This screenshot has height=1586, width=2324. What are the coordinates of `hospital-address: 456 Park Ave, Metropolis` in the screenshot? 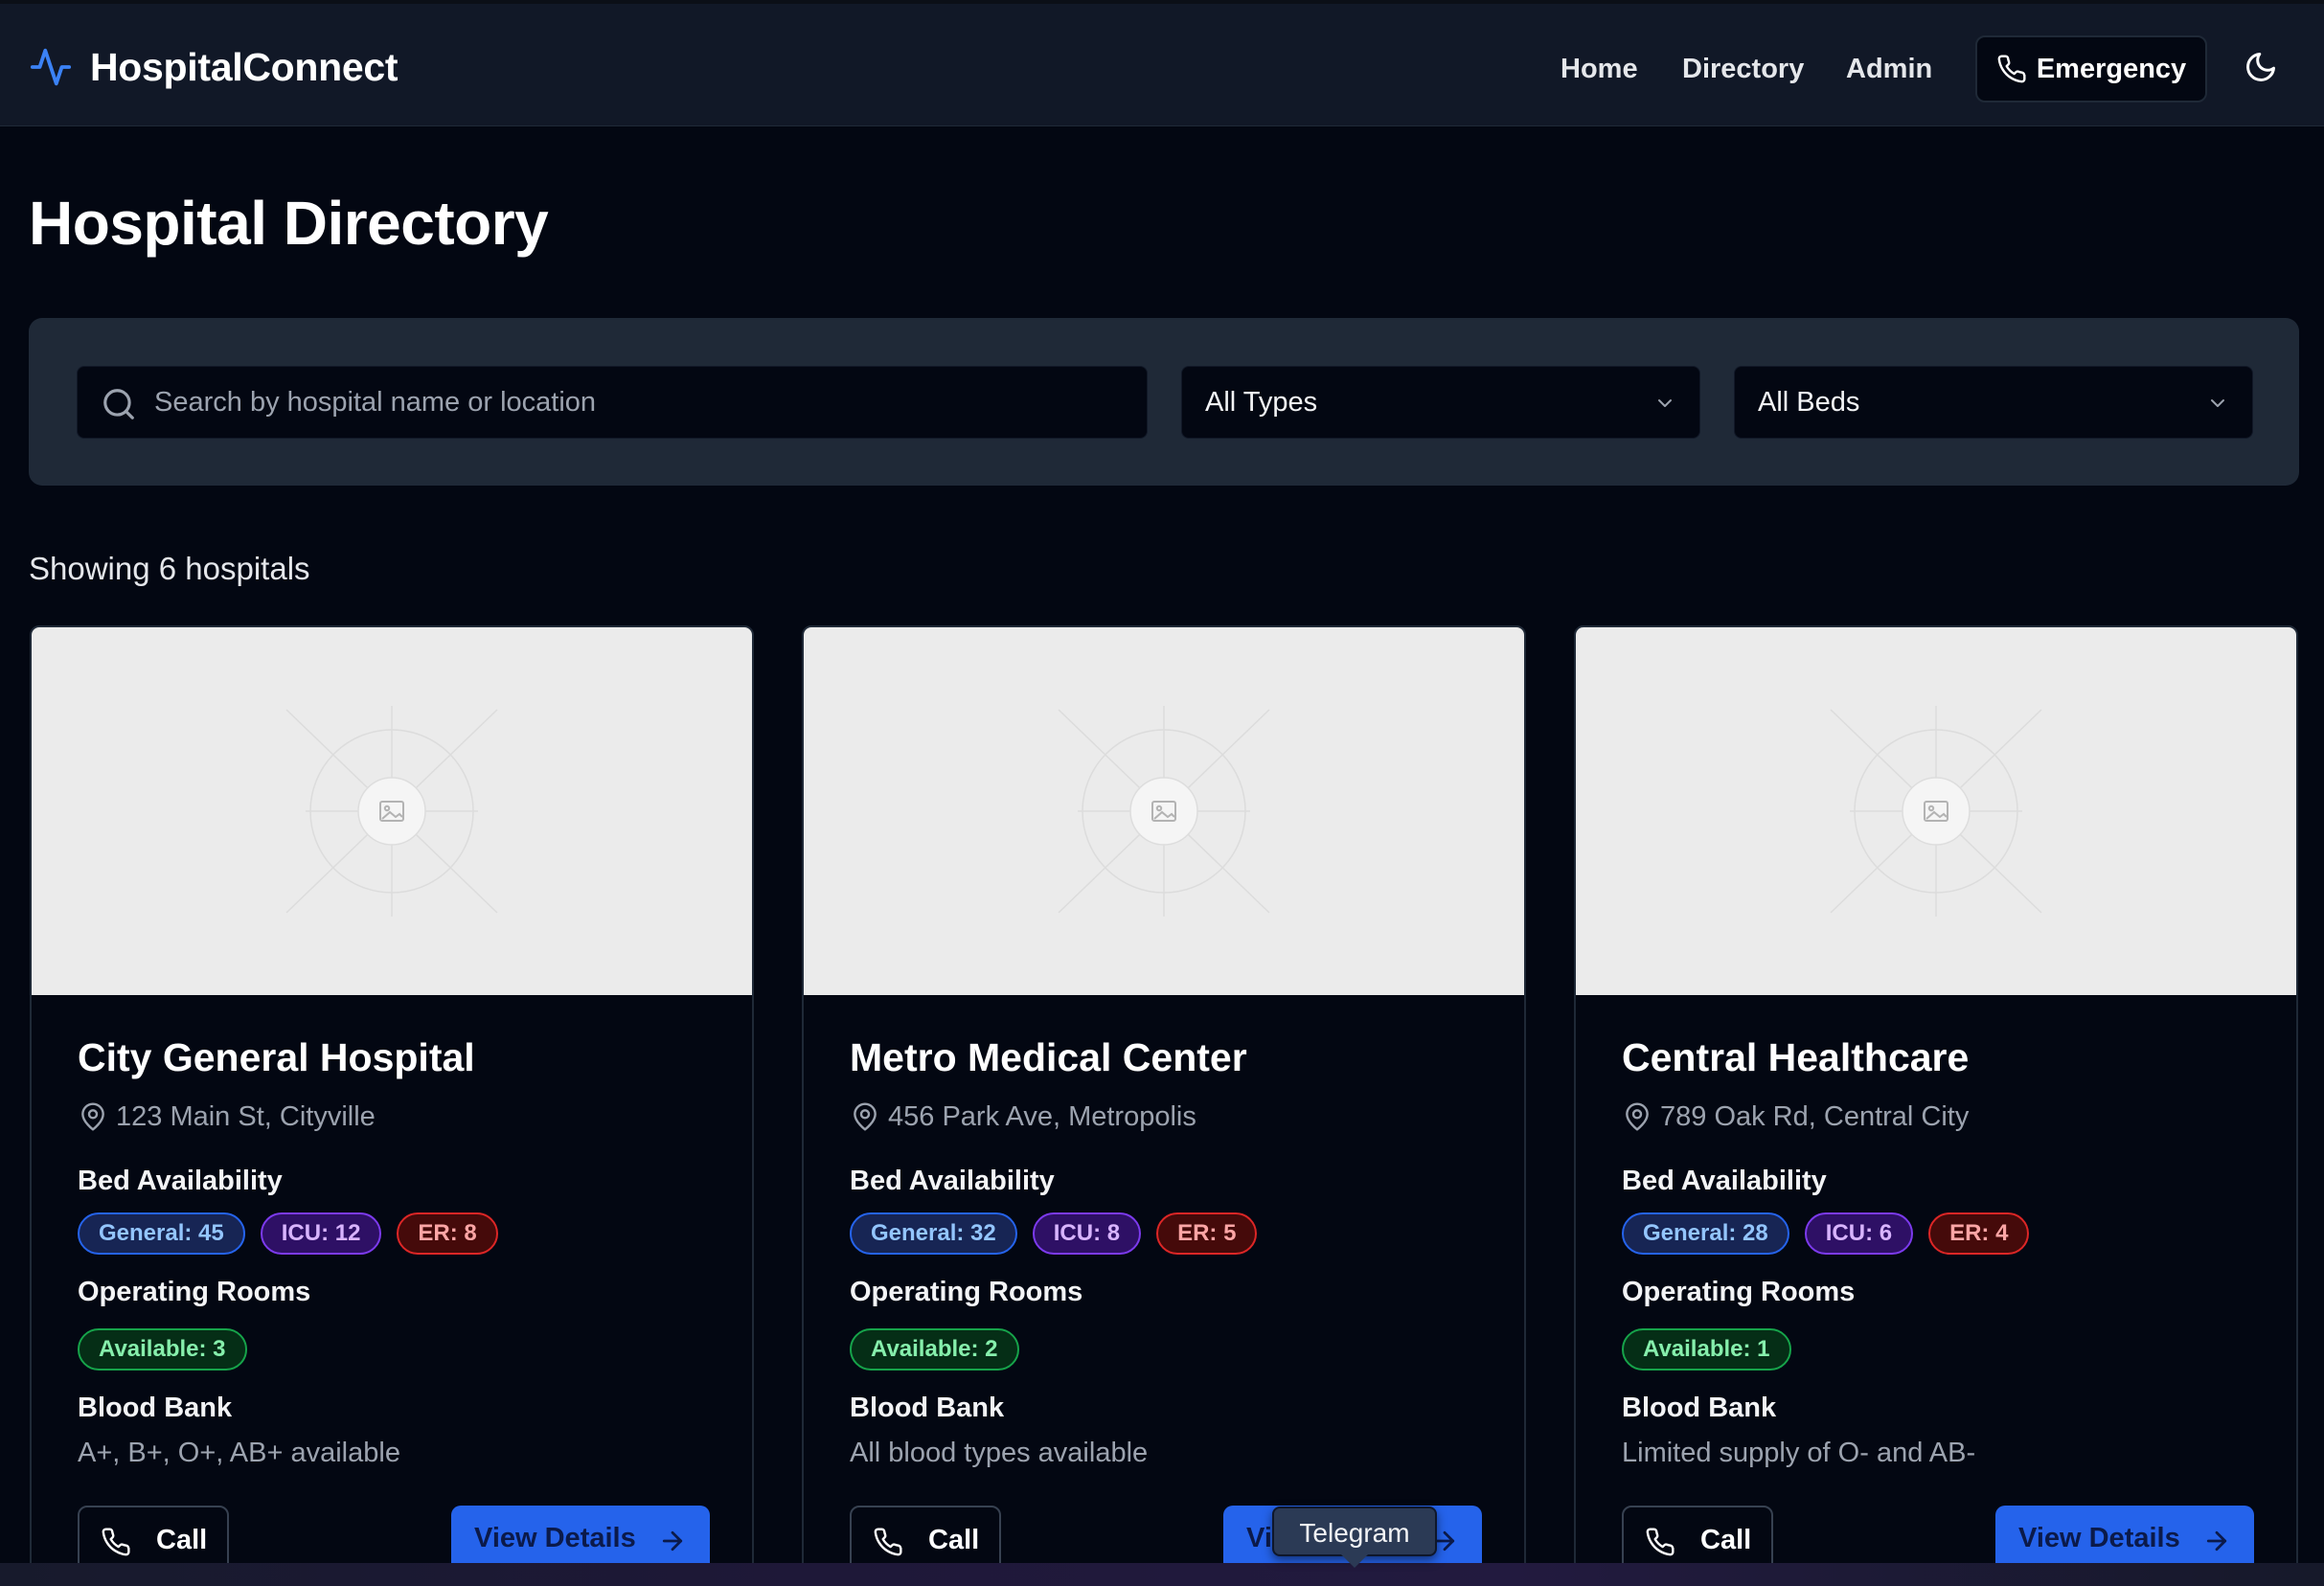 It's located at (1023, 1117).